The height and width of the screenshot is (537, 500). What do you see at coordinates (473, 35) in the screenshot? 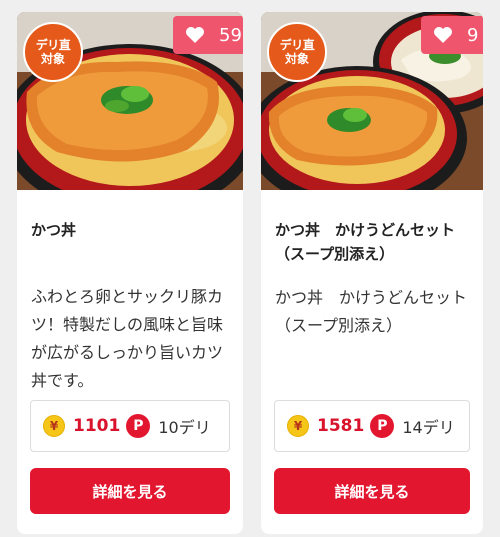
I see `like-count: 9` at bounding box center [473, 35].